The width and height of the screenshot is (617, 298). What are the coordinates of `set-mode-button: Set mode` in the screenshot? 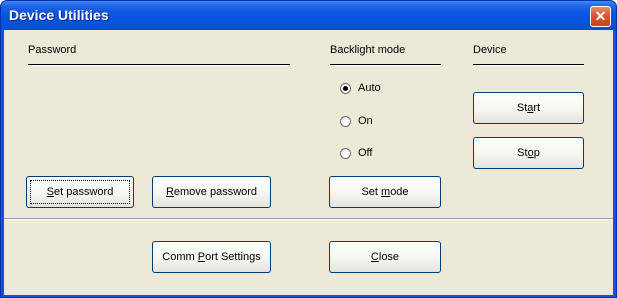 It's located at (385, 192).